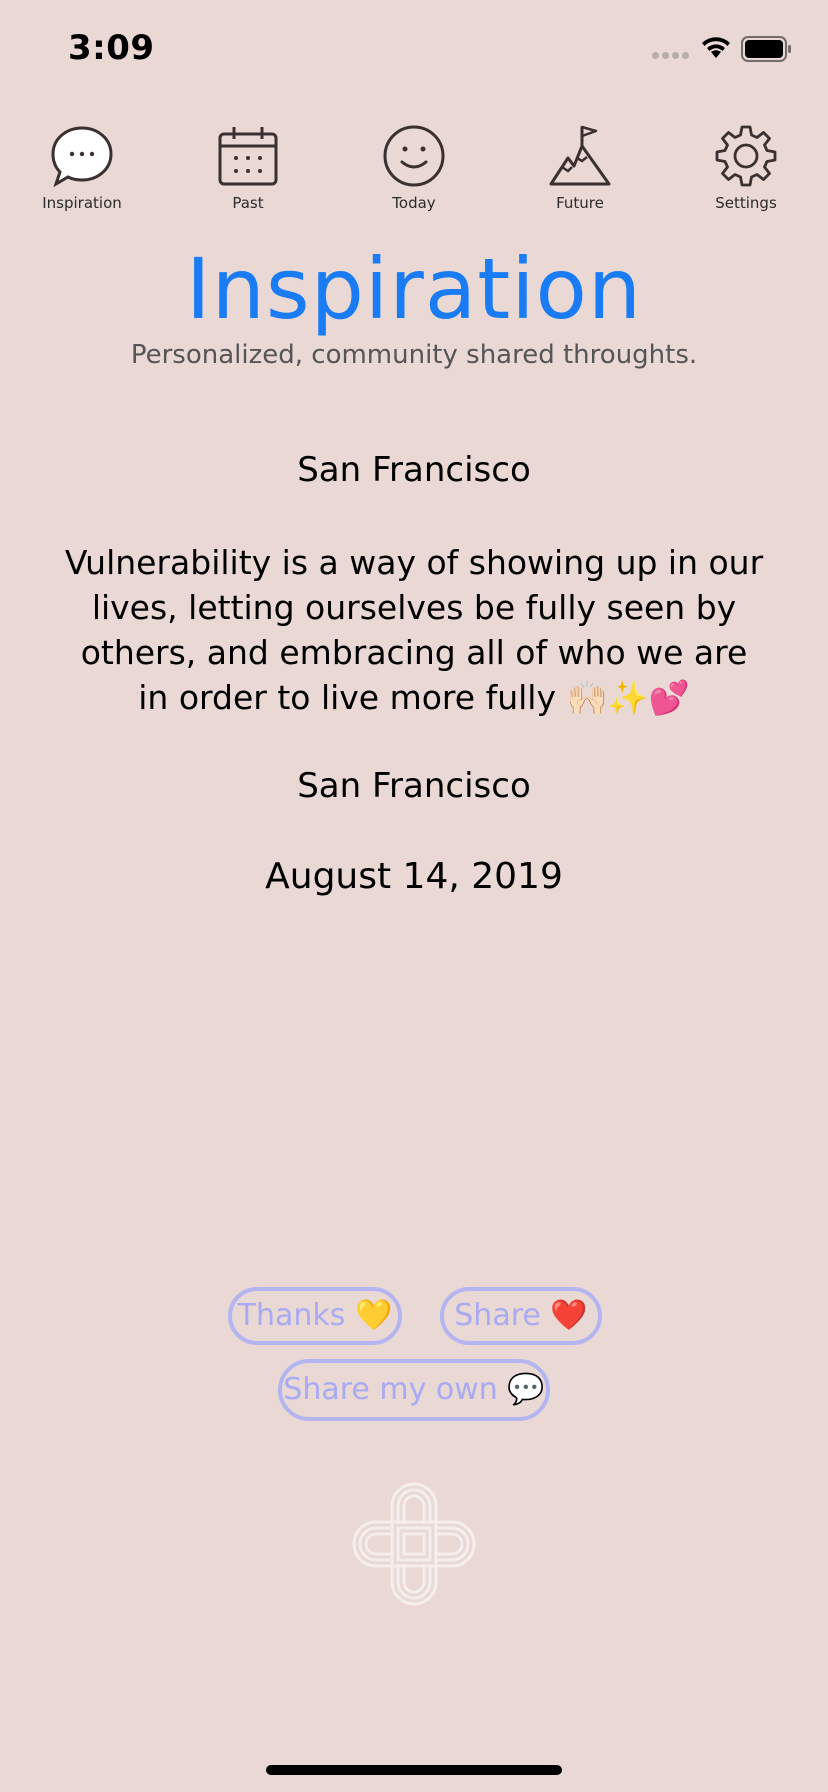 Image resolution: width=828 pixels, height=1792 pixels. What do you see at coordinates (766, 49) in the screenshot?
I see `battery-icon` at bounding box center [766, 49].